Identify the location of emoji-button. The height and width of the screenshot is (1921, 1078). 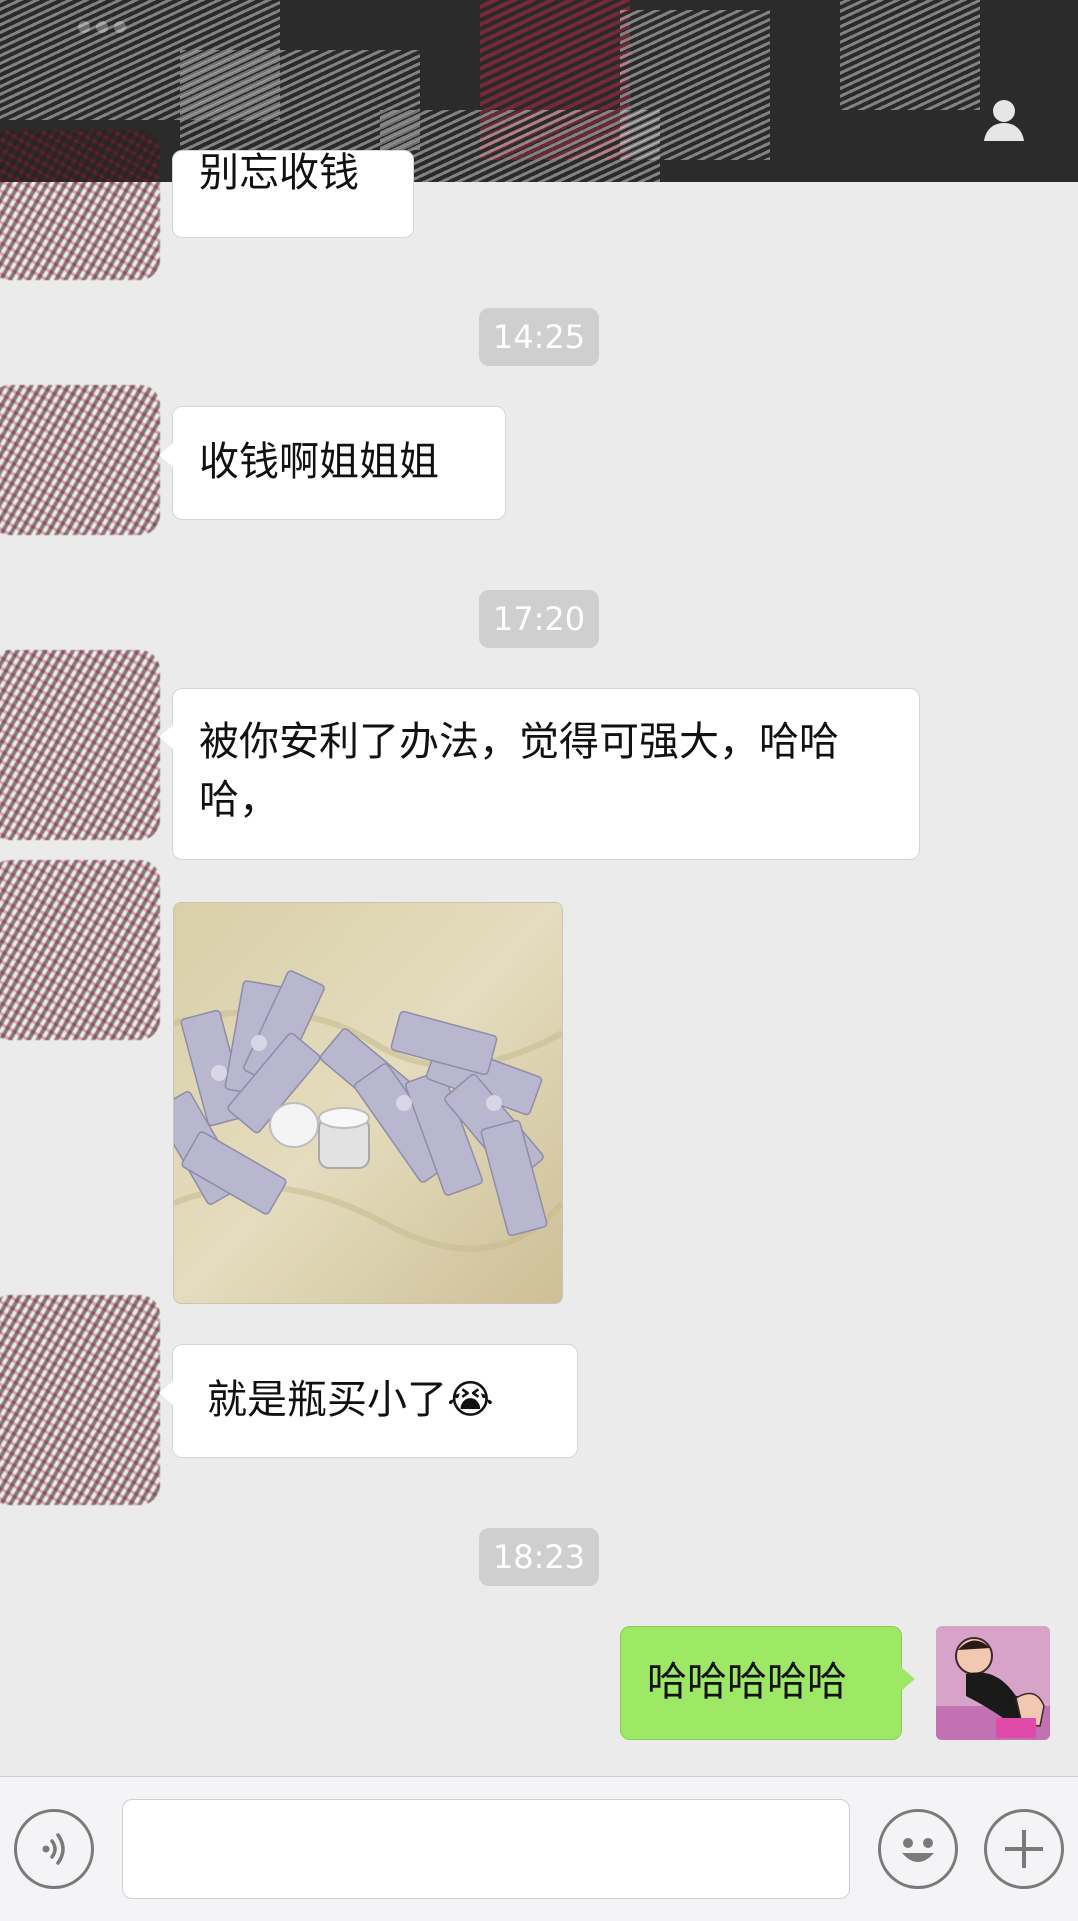
(918, 1849).